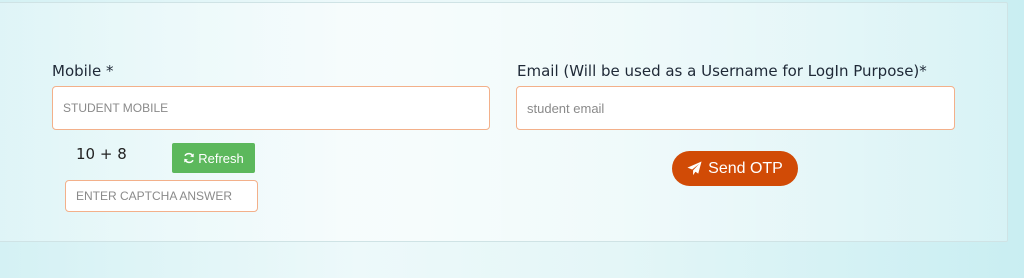 This screenshot has width=1024, height=278. What do you see at coordinates (161, 196) in the screenshot?
I see `captcha-answer-input` at bounding box center [161, 196].